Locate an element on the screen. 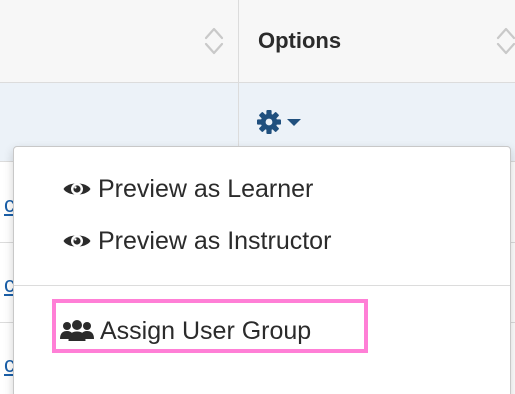 This screenshot has width=515, height=394. header-column-divider is located at coordinates (238, 41).